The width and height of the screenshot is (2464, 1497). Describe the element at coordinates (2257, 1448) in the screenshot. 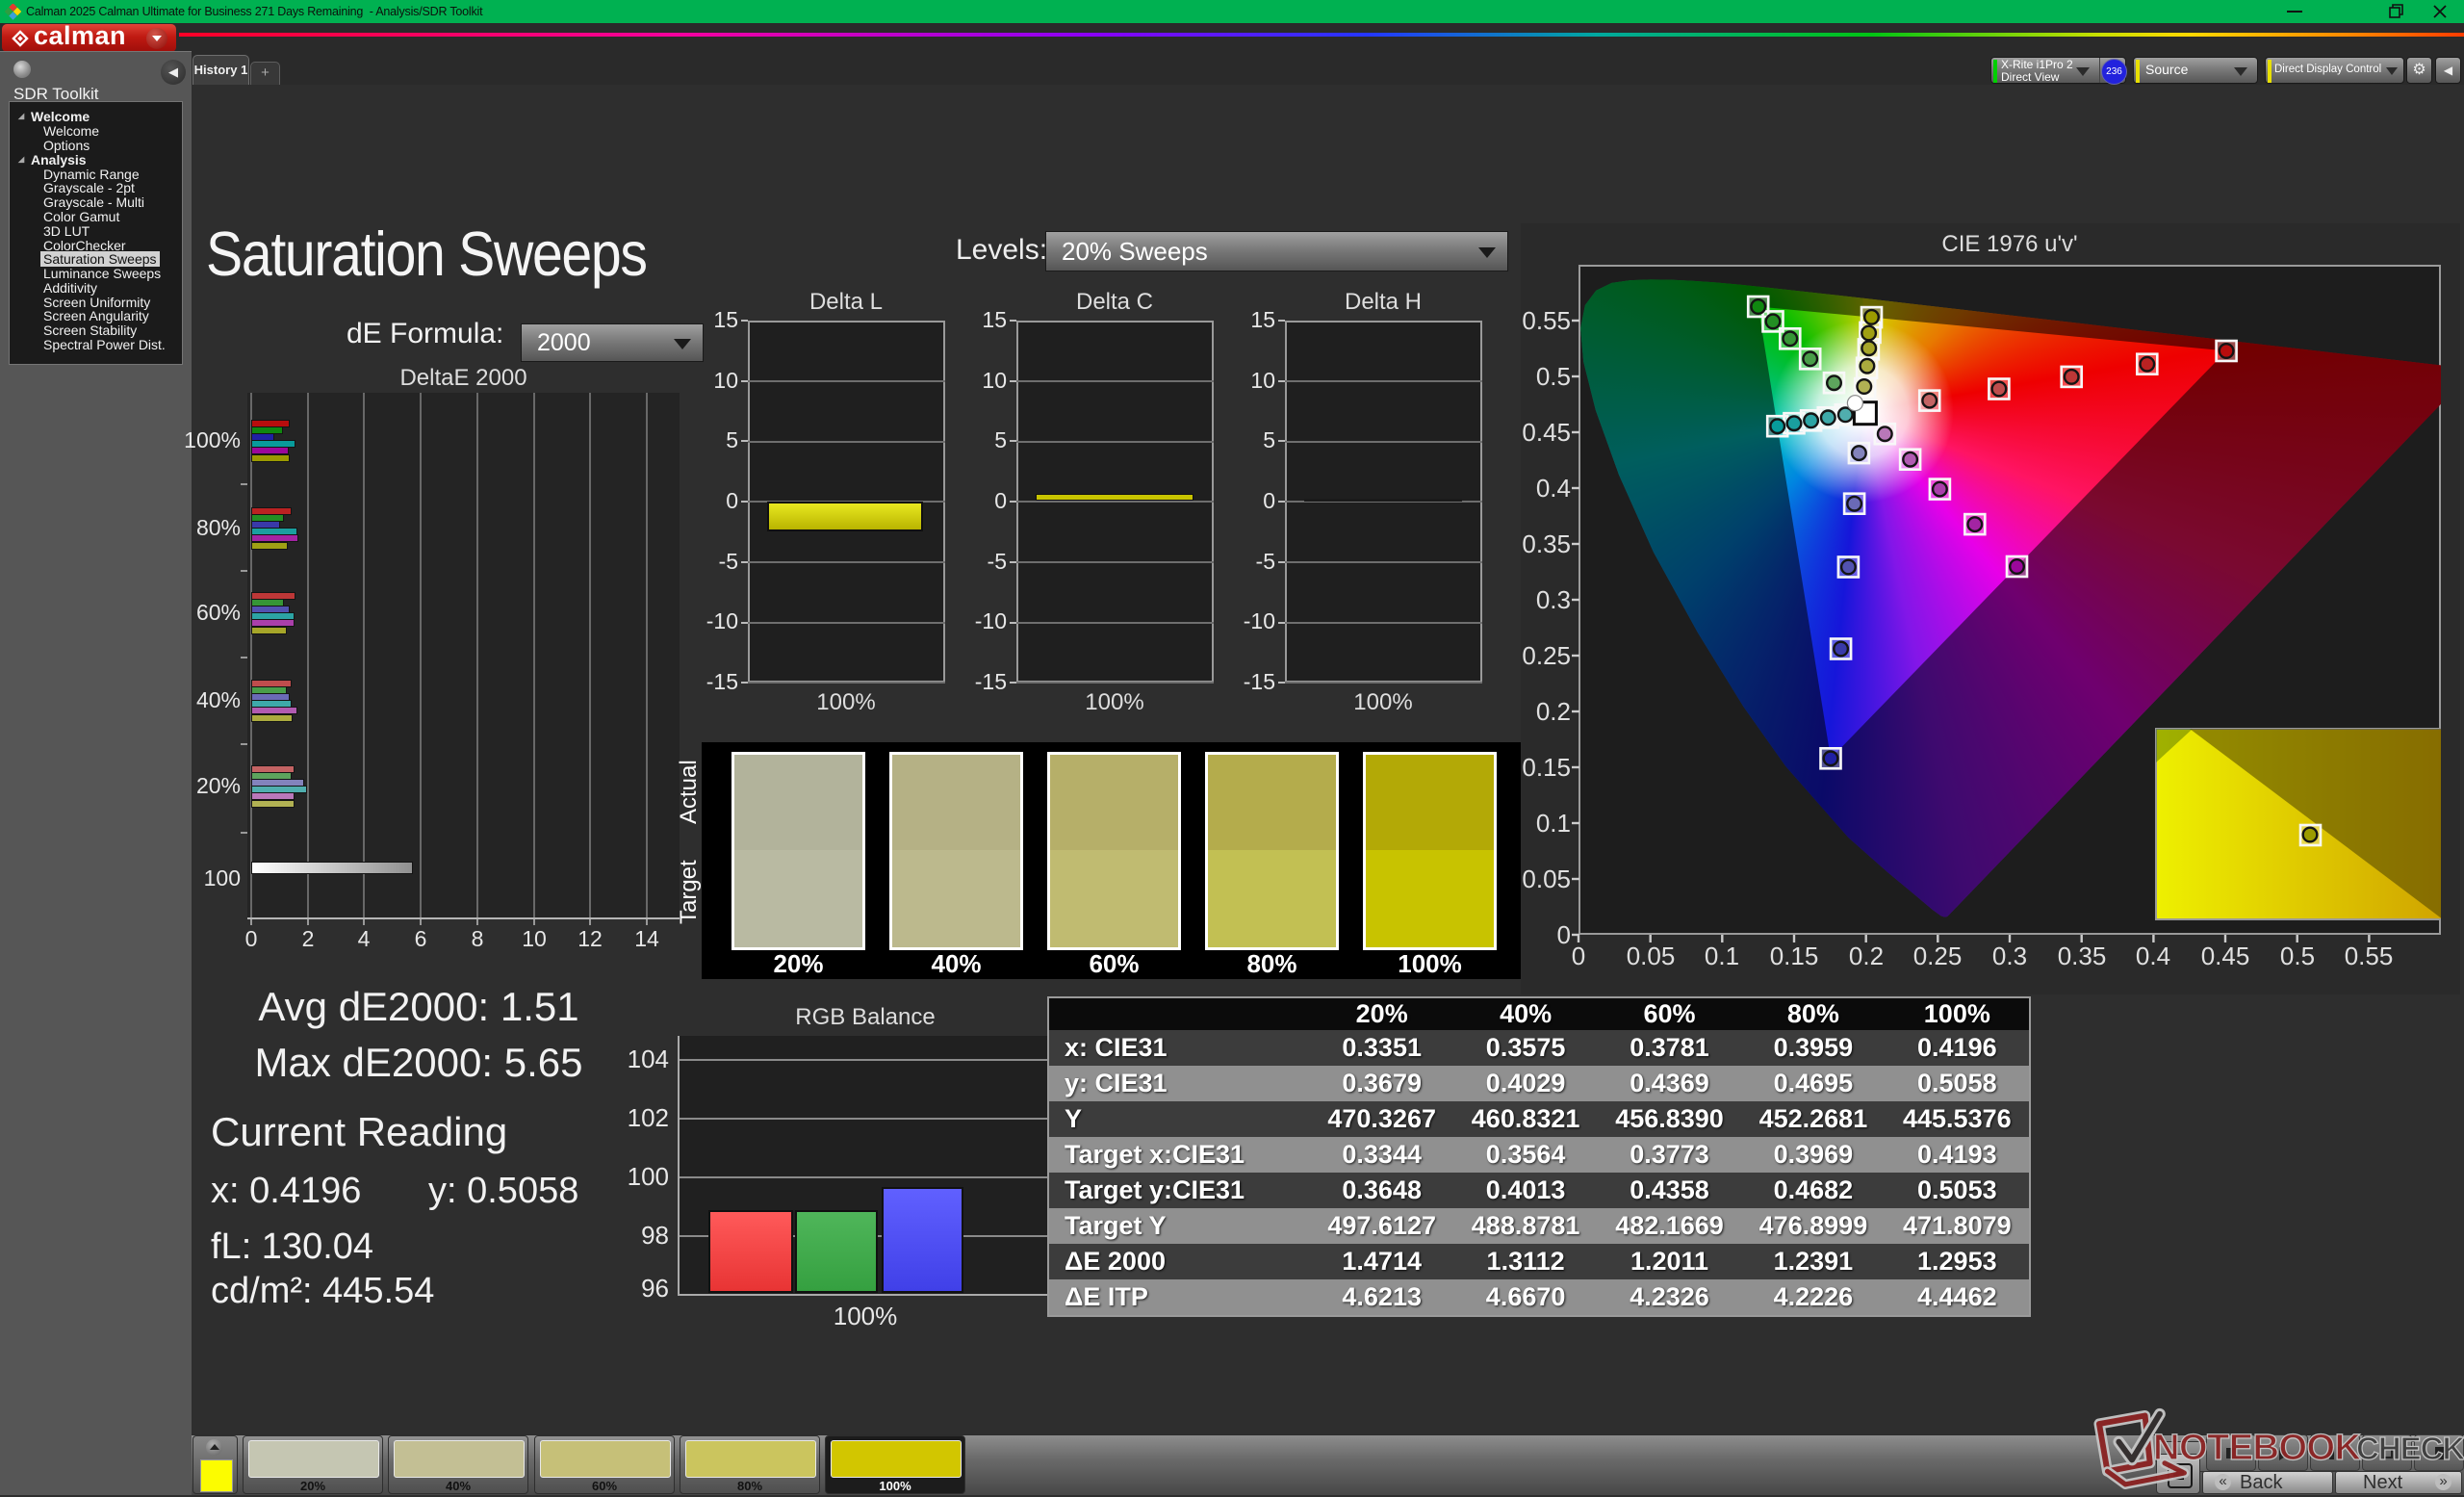

I see `svg-text: NOTEBOOK` at that location.